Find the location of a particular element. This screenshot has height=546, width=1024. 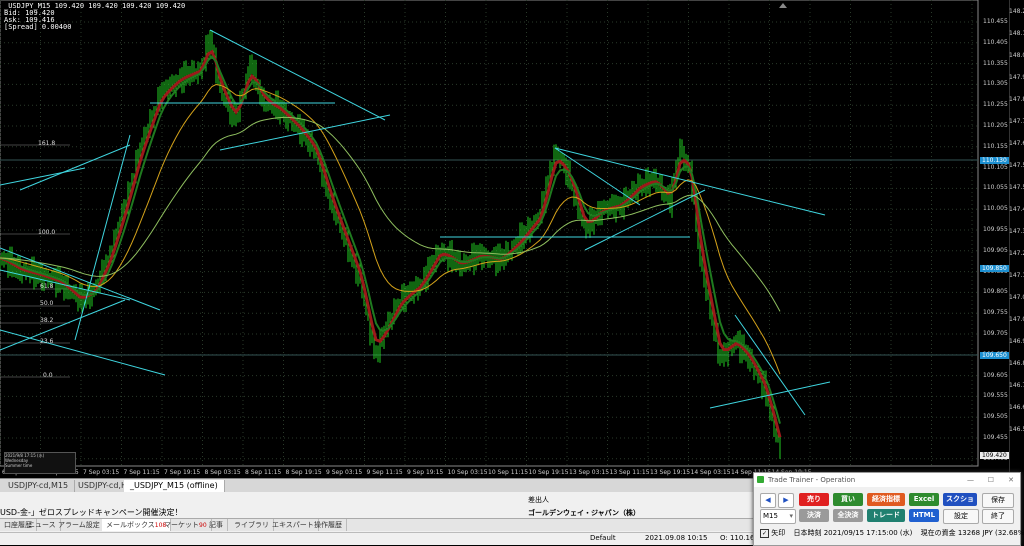

fib-label: 161.8 is located at coordinates (47, 143).